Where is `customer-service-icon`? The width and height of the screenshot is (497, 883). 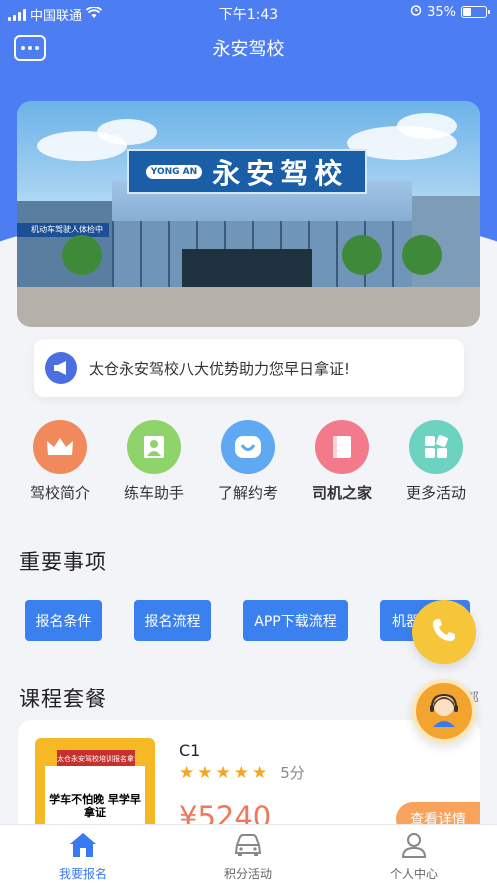 customer-service-icon is located at coordinates (444, 711).